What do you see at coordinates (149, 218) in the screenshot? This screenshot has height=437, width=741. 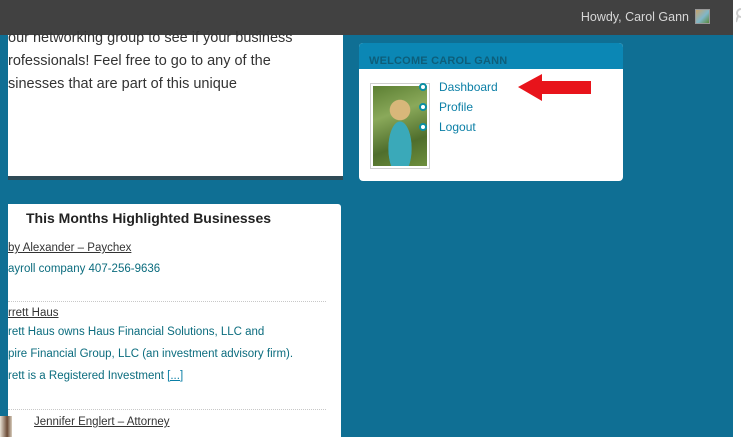 I see `businesses-title: This Months Highlighted Businesses` at bounding box center [149, 218].